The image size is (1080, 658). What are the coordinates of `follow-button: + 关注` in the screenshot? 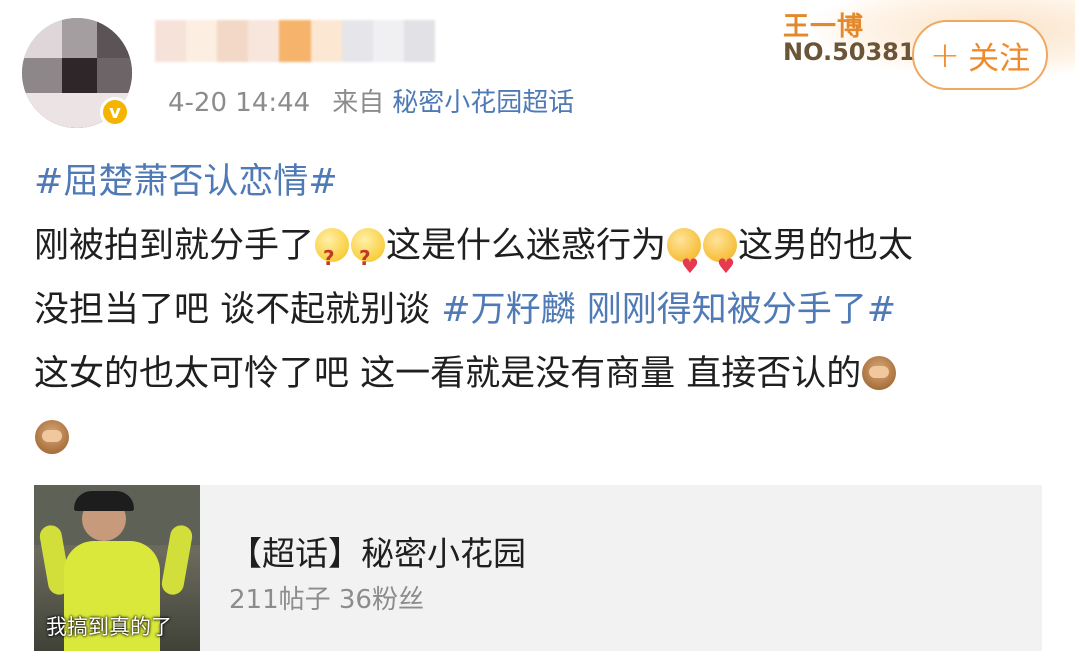 It's located at (980, 55).